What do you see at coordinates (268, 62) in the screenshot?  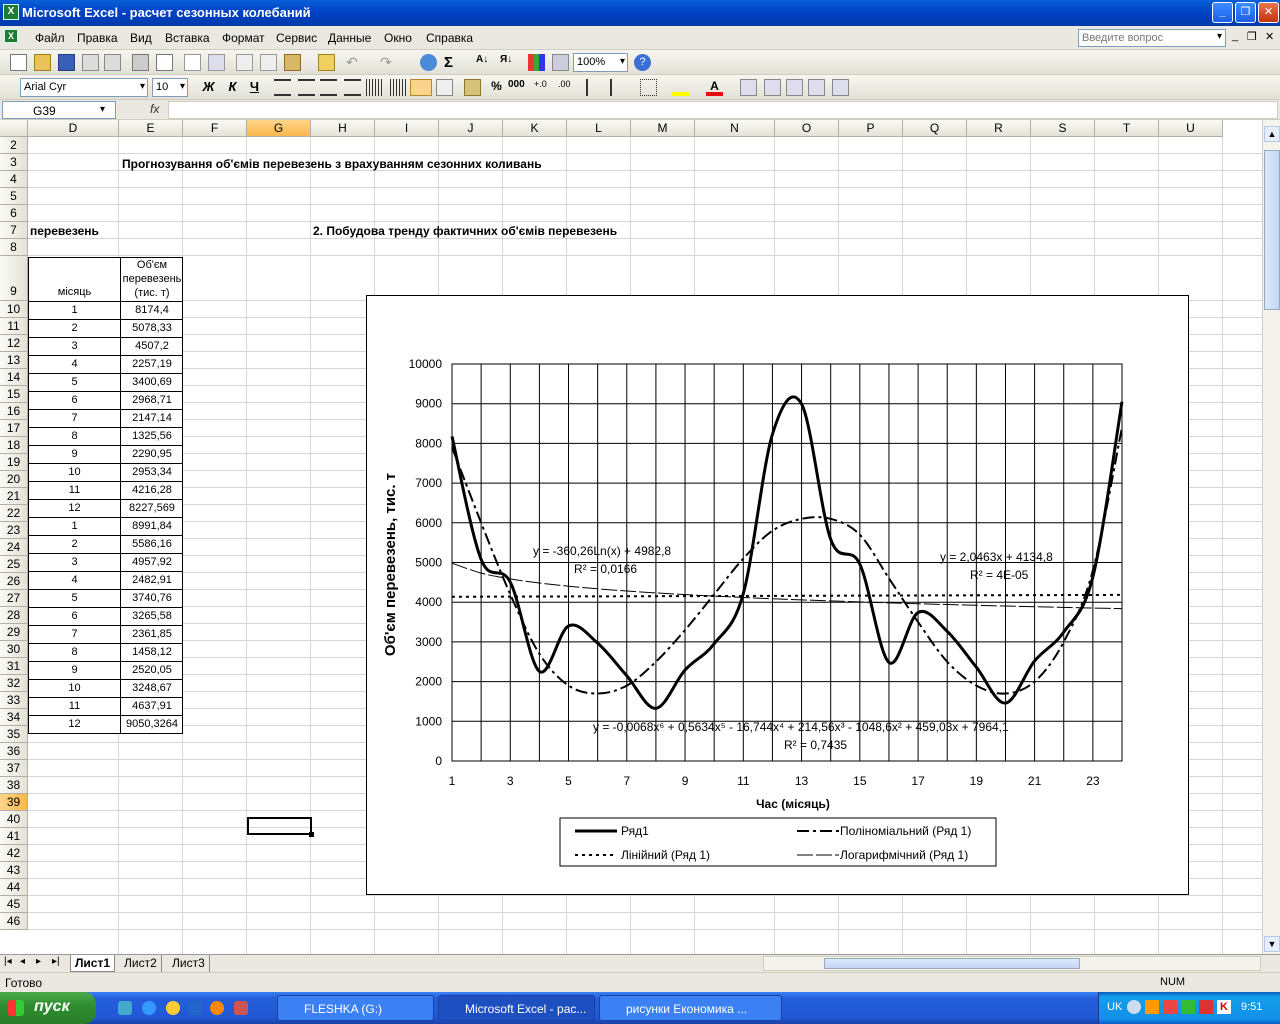 I see `copy-icon` at bounding box center [268, 62].